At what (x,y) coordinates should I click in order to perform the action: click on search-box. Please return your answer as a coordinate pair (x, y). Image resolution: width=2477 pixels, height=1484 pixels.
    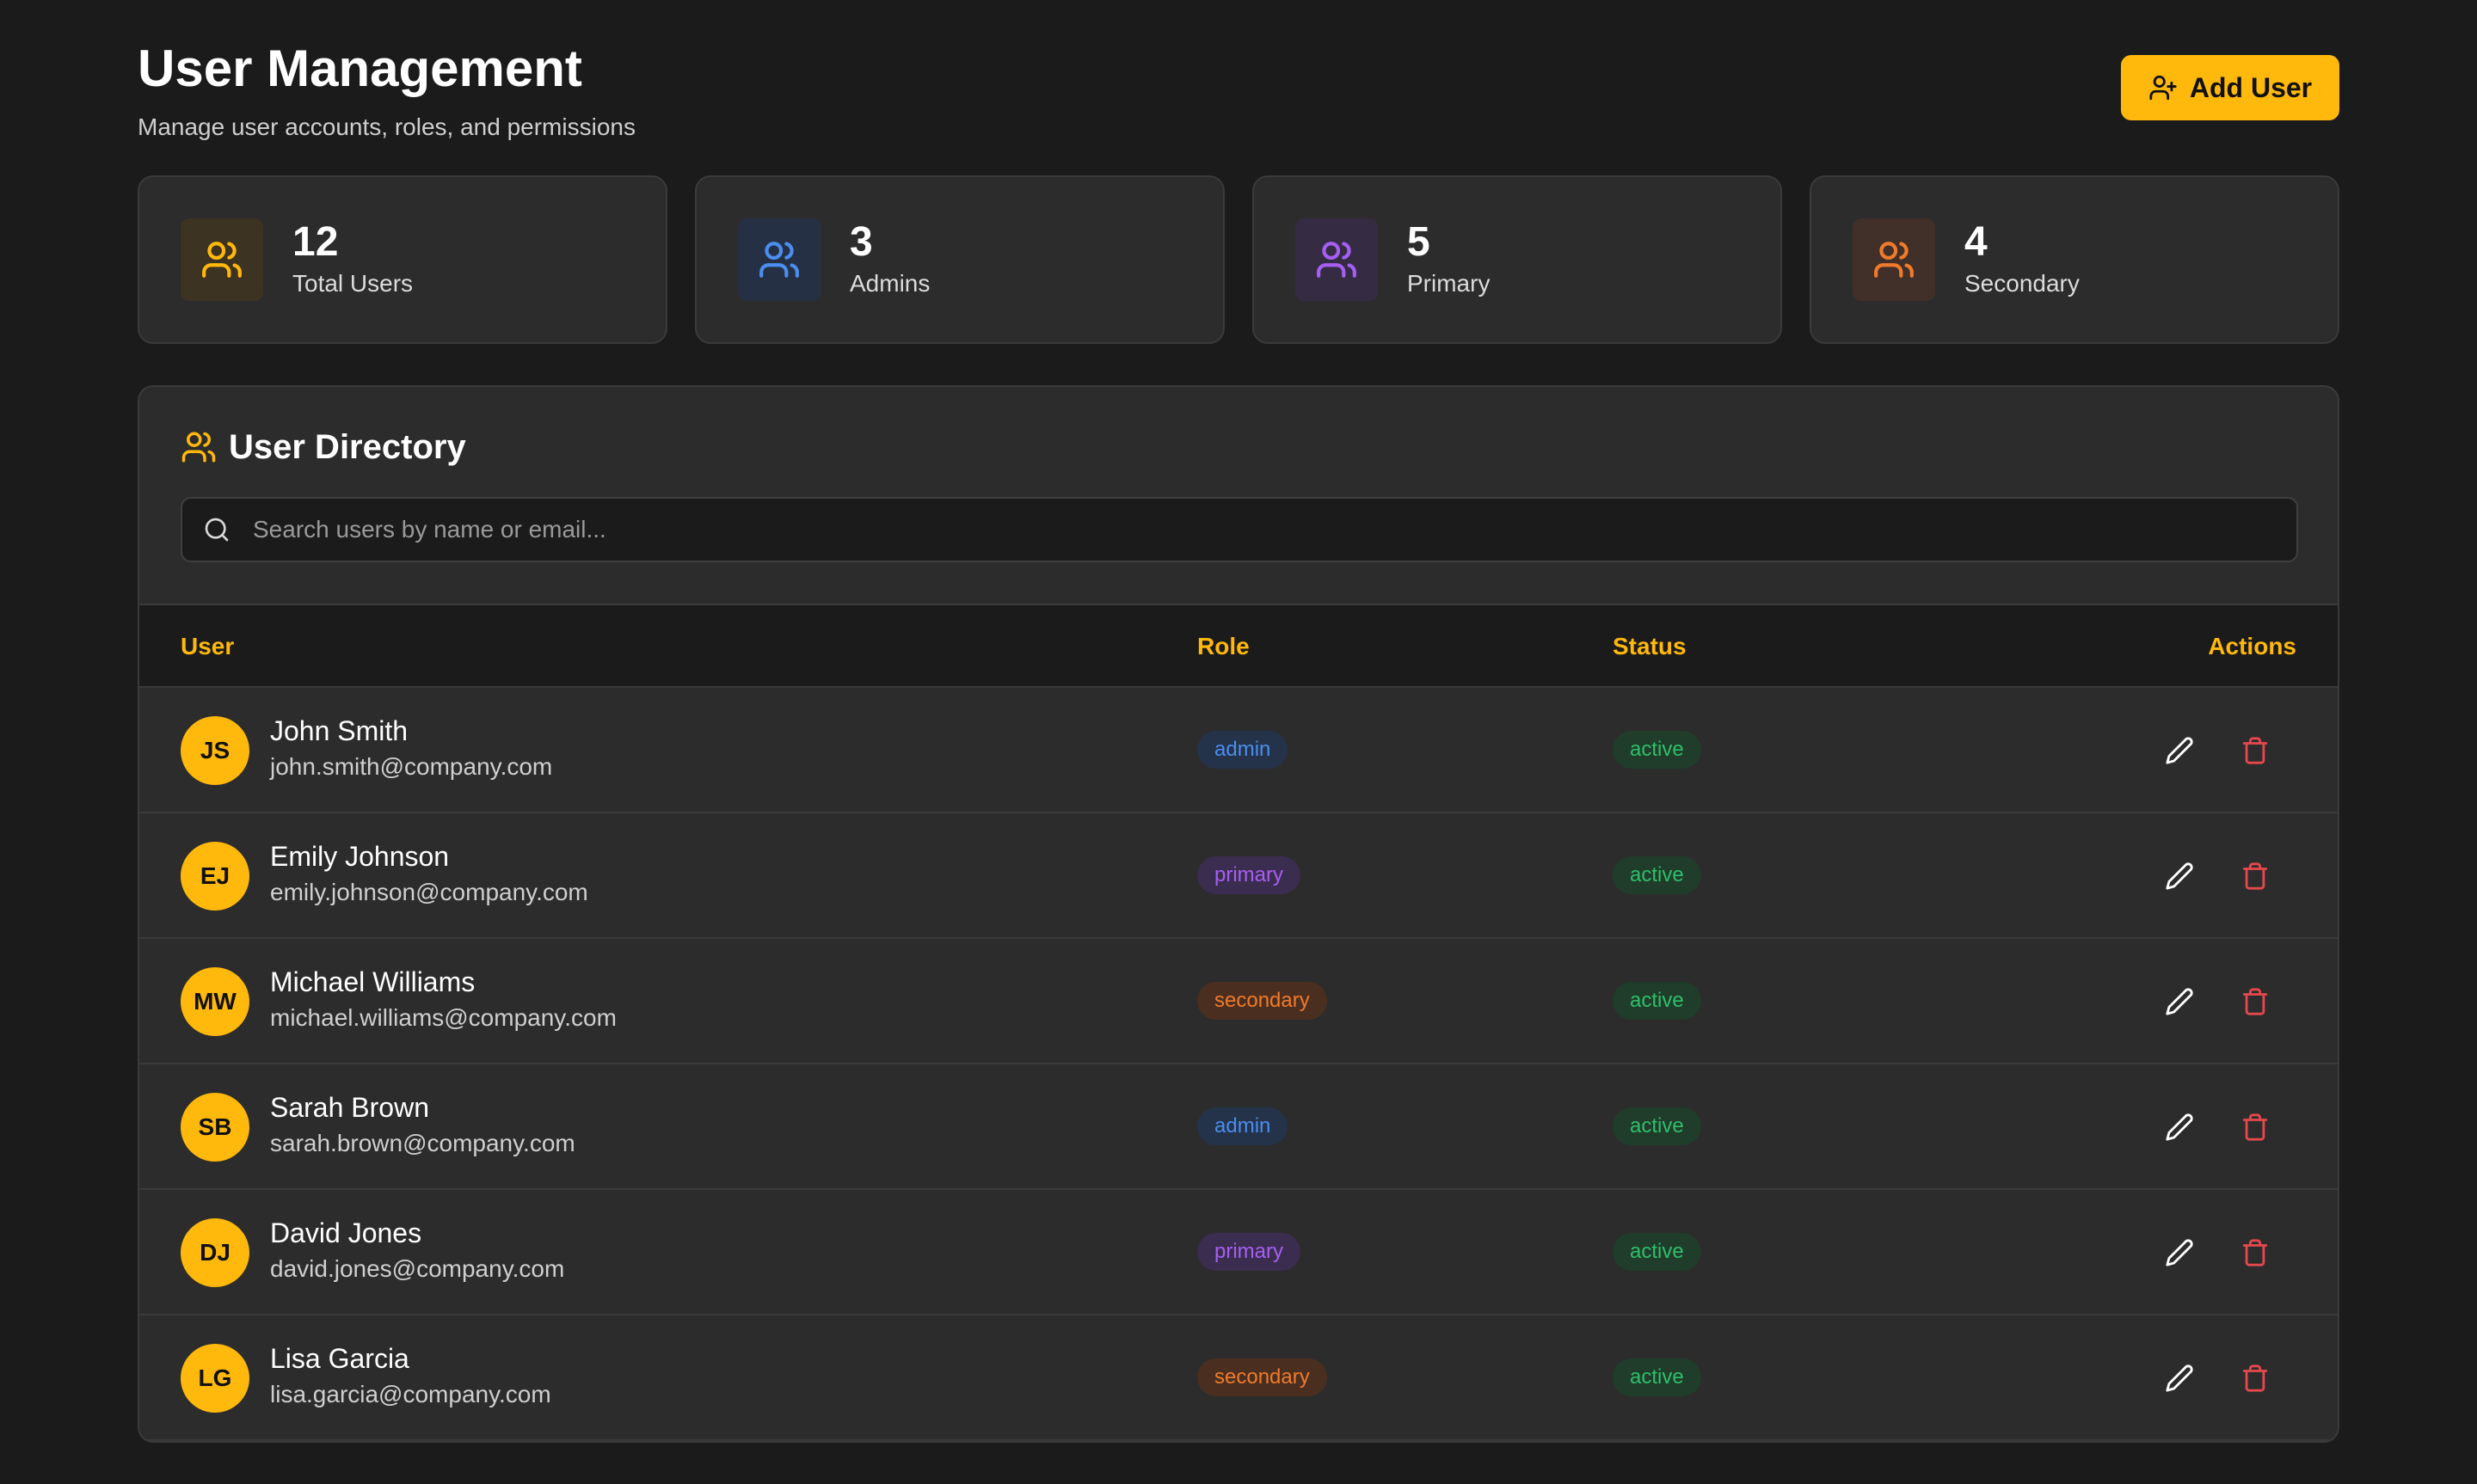
    Looking at the image, I should click on (1239, 529).